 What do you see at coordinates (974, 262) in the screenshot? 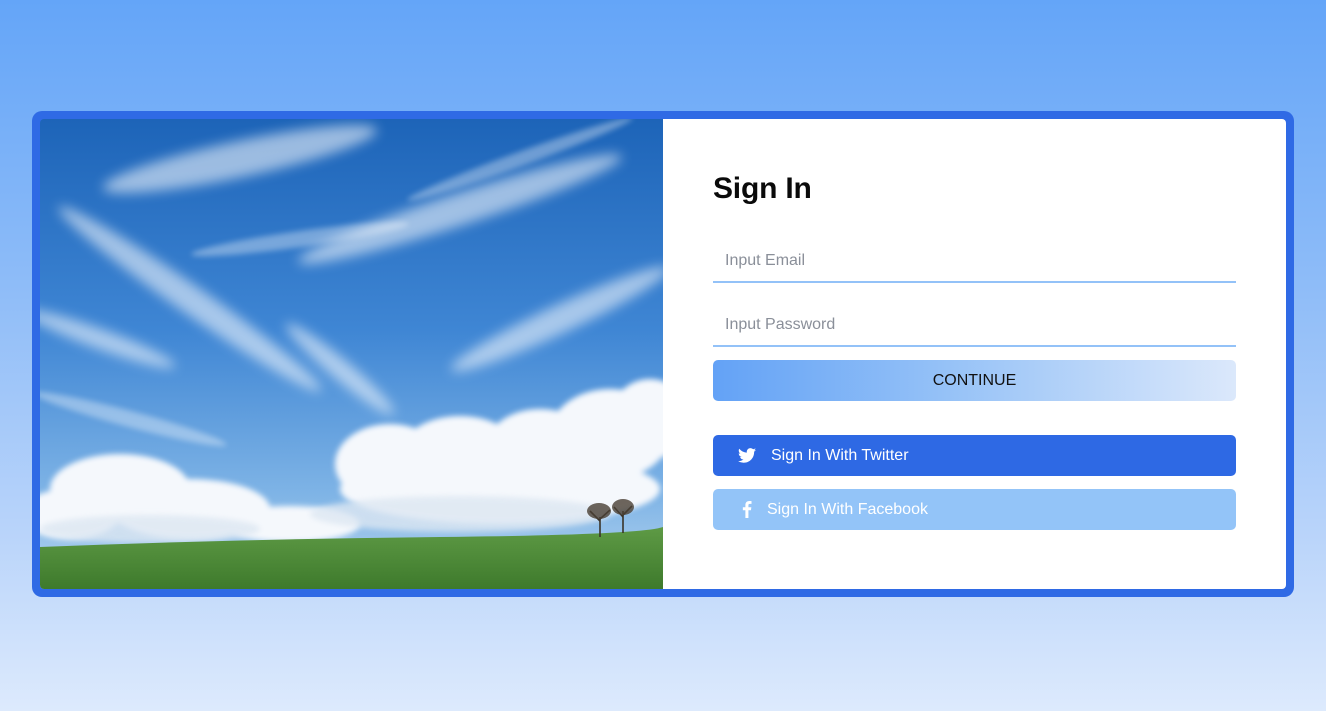
I see `email-field` at bounding box center [974, 262].